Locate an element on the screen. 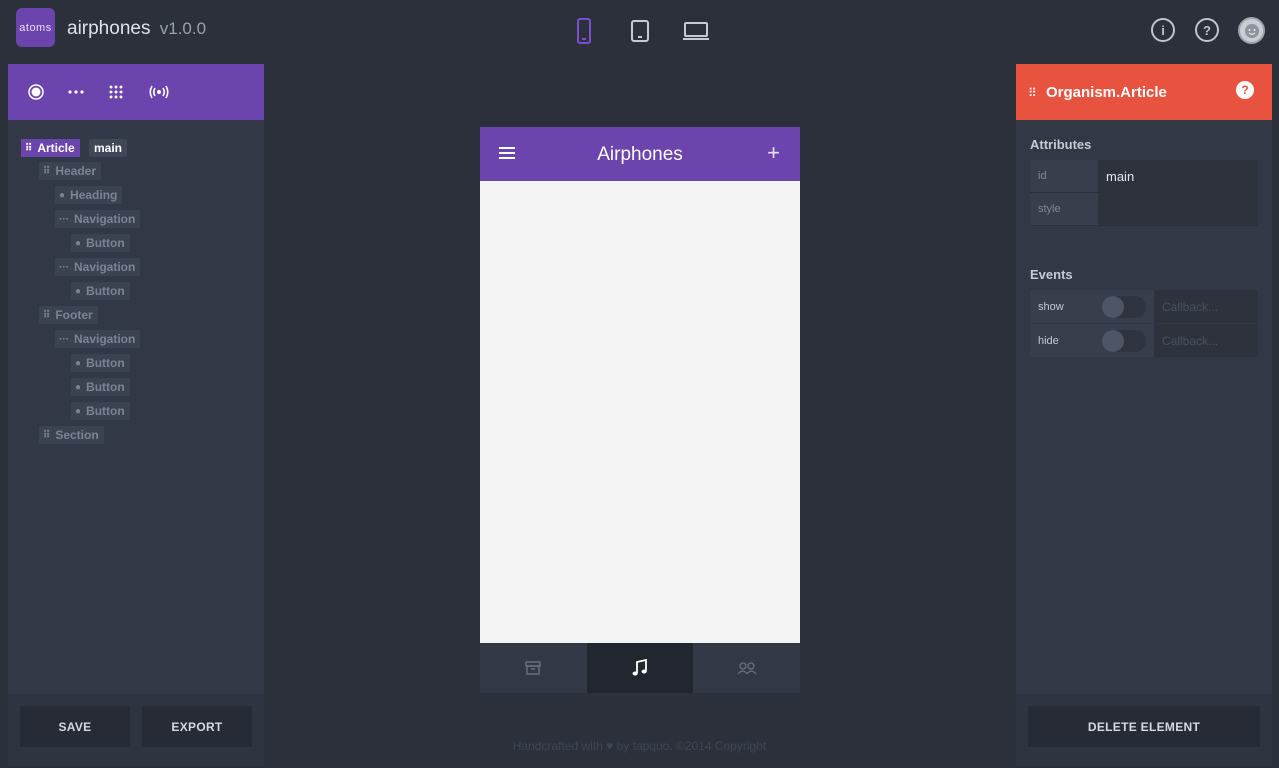  tree-node-header: ⠿ Header is located at coordinates (70, 171).